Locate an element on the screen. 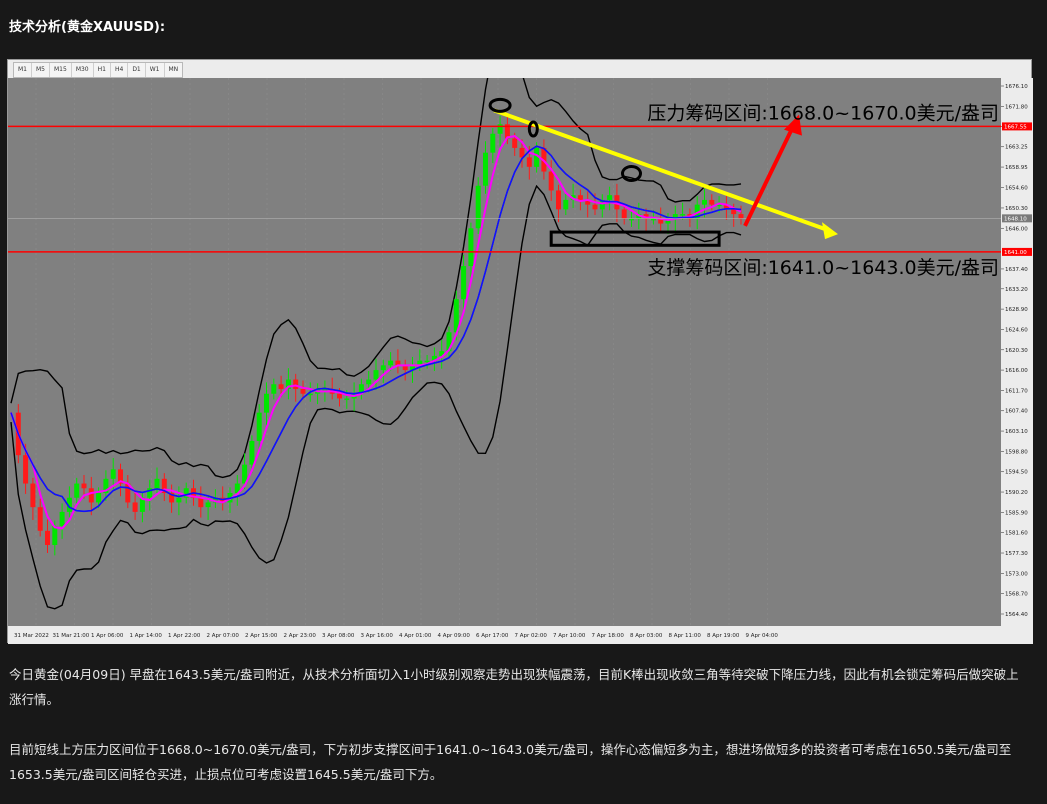 This screenshot has height=804, width=1047. price-tick-label: 1637.40 is located at coordinates (1016, 270).